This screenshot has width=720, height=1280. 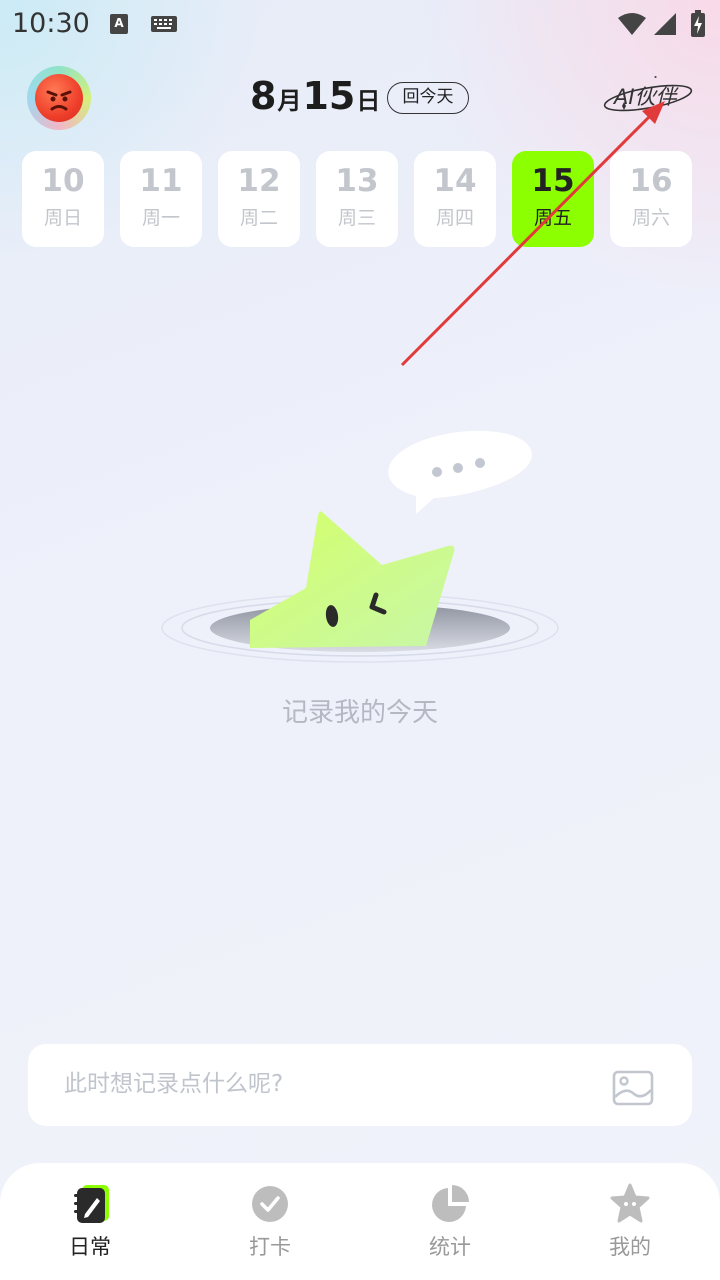 I want to click on battery-charging-icon, so click(x=698, y=23).